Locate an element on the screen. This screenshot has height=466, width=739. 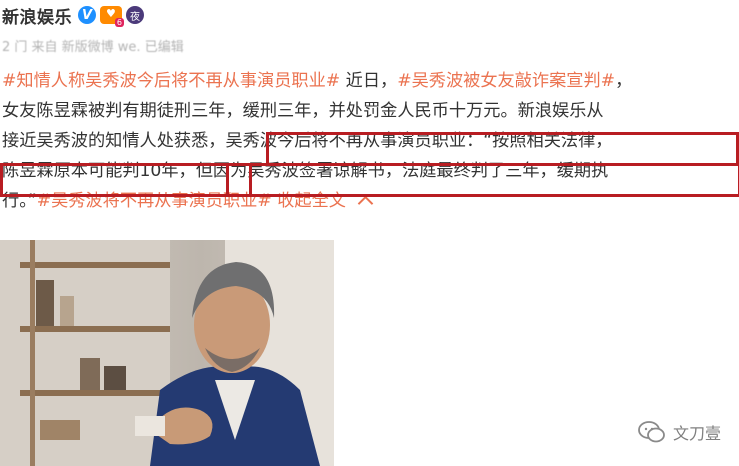
verified-v-icon: V is located at coordinates (87, 15).